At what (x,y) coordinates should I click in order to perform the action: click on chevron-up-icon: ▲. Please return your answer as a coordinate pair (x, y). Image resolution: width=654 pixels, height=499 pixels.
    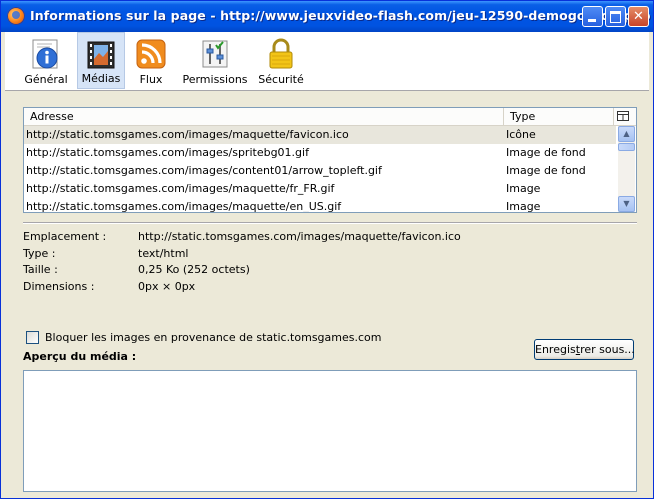
    Looking at the image, I should click on (626, 133).